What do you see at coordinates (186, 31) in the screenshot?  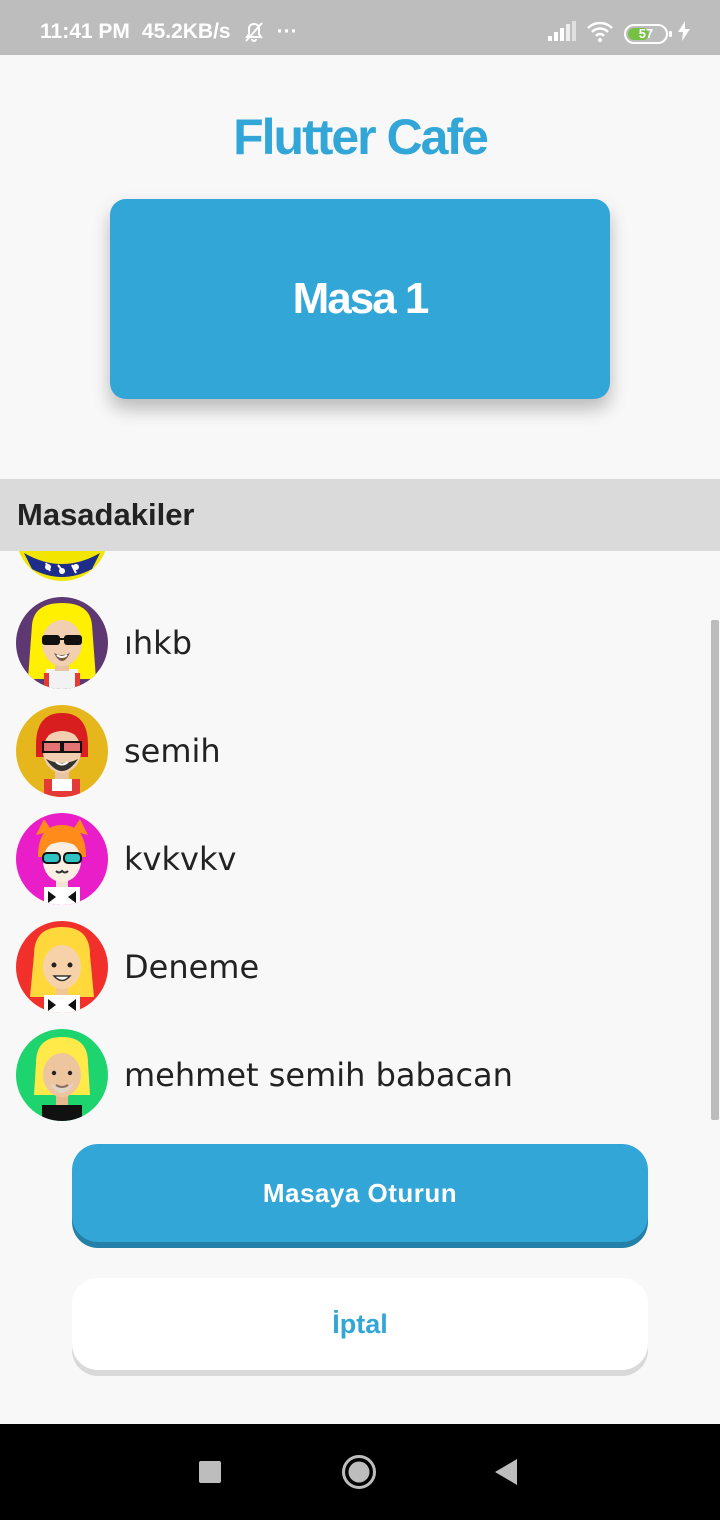 I see `network-speed: 45.2KB/s` at bounding box center [186, 31].